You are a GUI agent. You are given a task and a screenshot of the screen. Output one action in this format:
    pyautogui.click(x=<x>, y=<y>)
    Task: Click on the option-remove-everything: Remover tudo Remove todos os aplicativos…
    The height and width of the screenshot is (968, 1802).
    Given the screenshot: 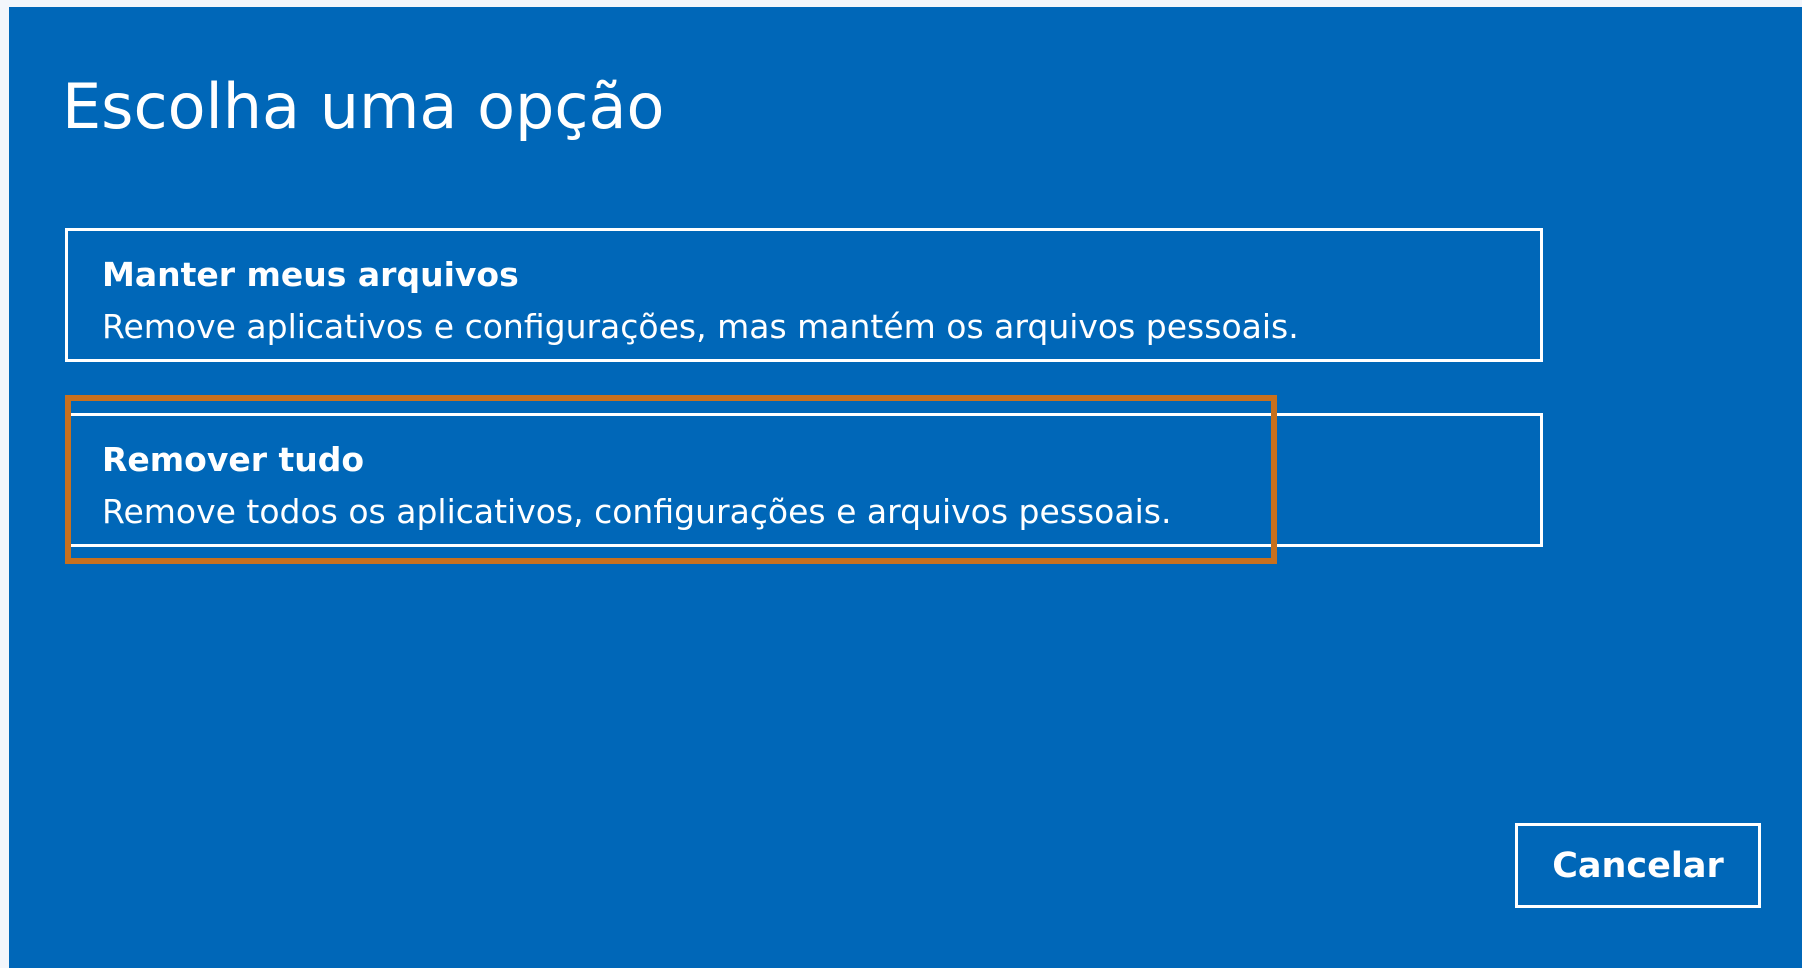 What is the action you would take?
    pyautogui.click(x=804, y=480)
    